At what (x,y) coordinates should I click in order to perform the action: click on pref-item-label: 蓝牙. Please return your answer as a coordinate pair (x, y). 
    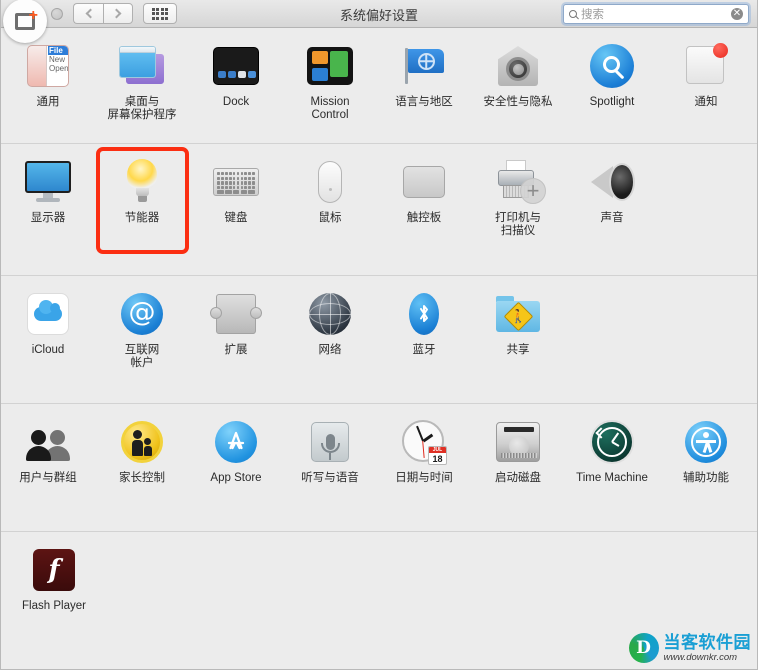
    Looking at the image, I should click on (424, 350).